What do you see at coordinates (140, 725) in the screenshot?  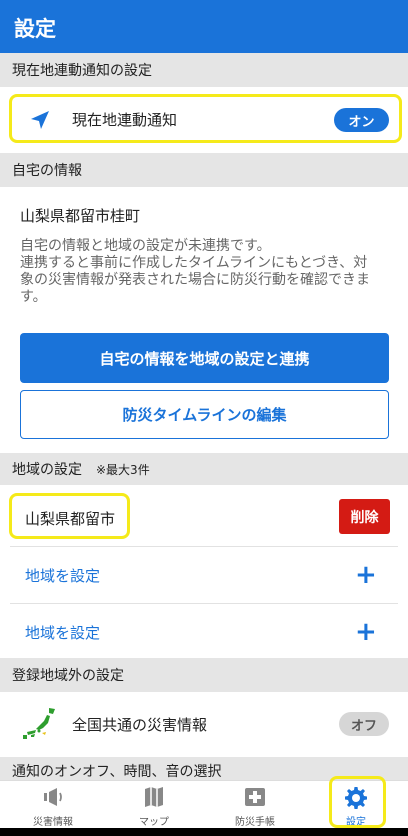 I see `nationwide-label: 全国共通の災害情報` at bounding box center [140, 725].